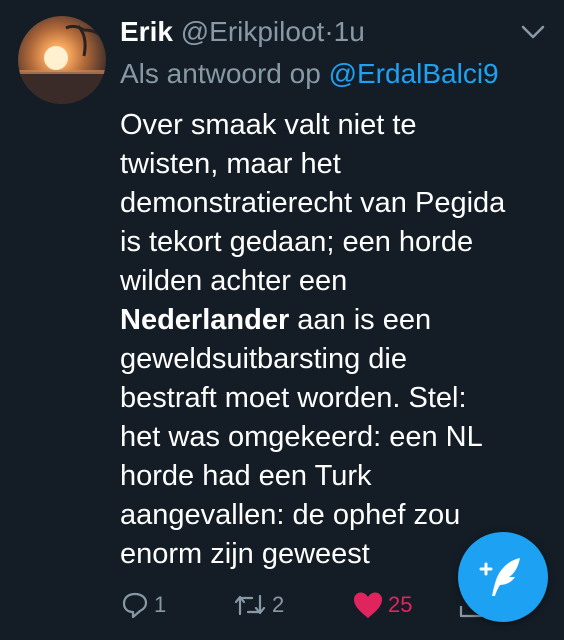  What do you see at coordinates (135, 605) in the screenshot?
I see `reply-icon` at bounding box center [135, 605].